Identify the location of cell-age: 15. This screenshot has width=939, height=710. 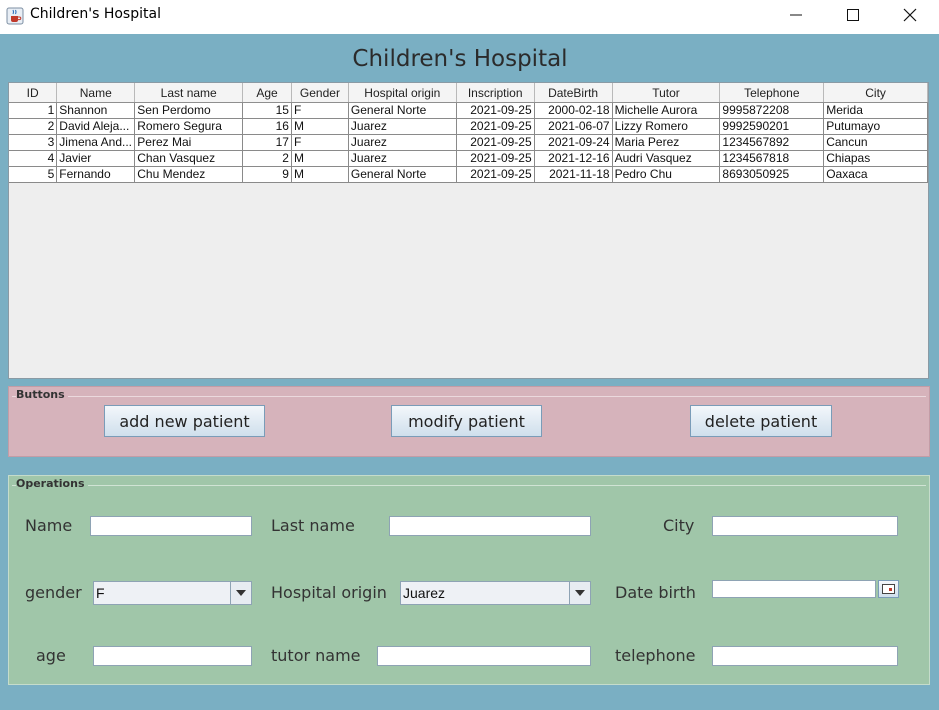
(267, 110).